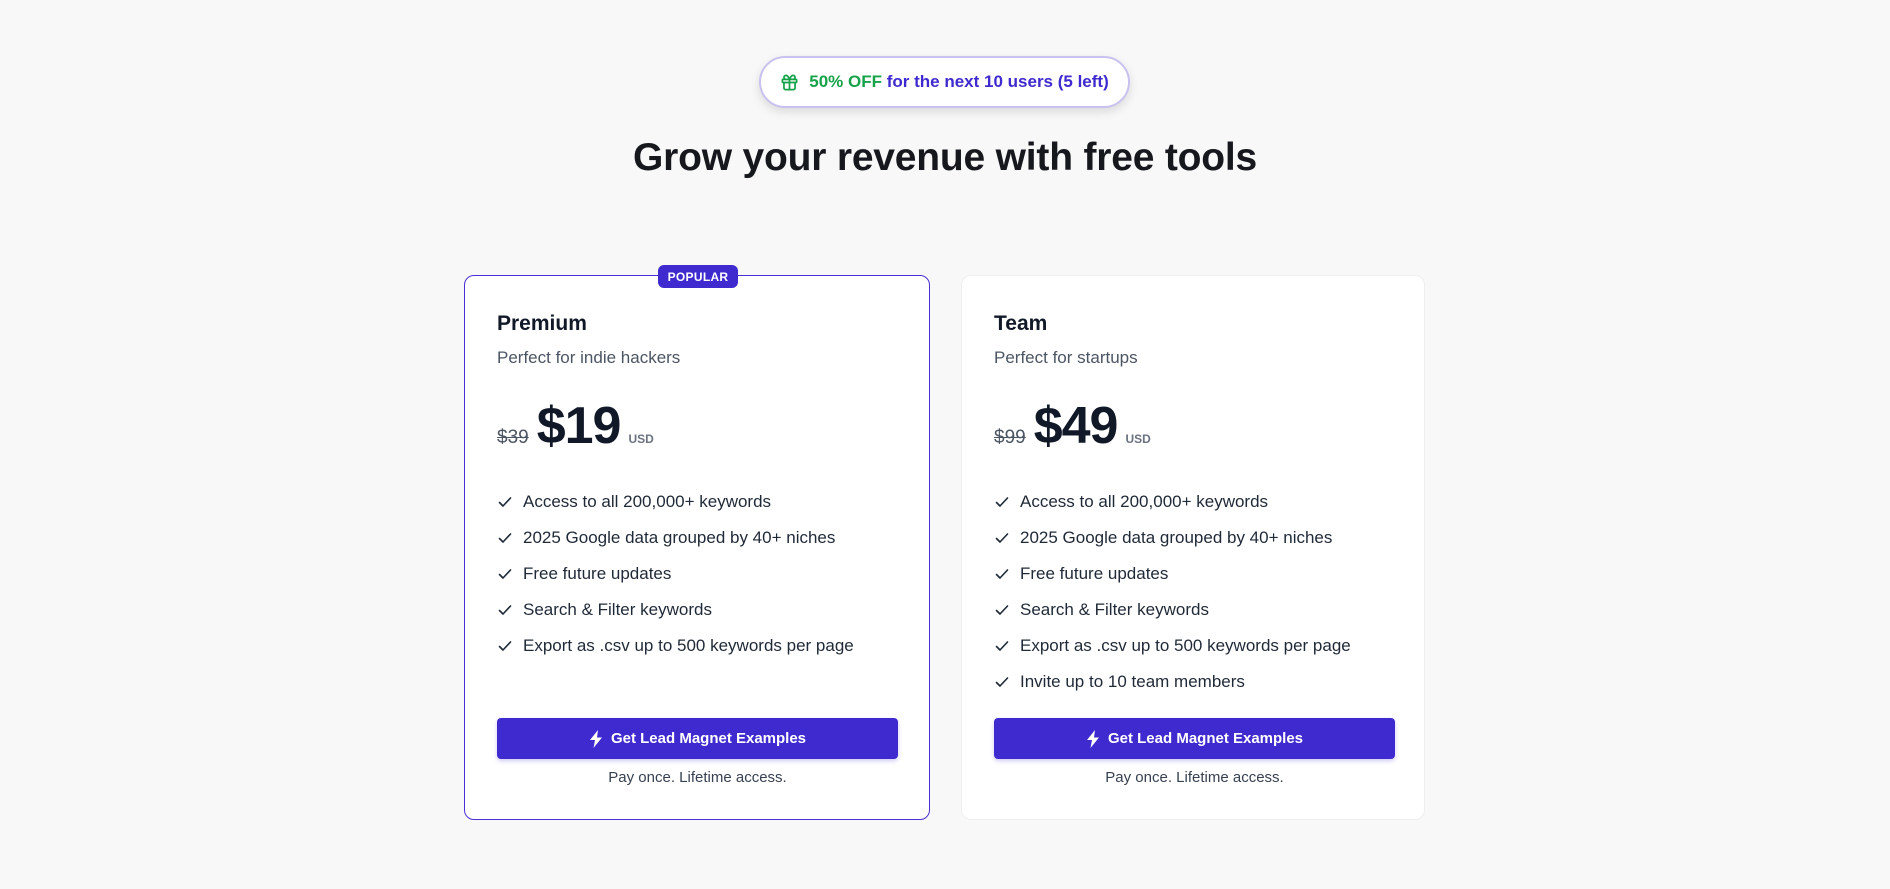 The width and height of the screenshot is (1890, 889). I want to click on page-title: Grow your revenue with free tools, so click(945, 157).